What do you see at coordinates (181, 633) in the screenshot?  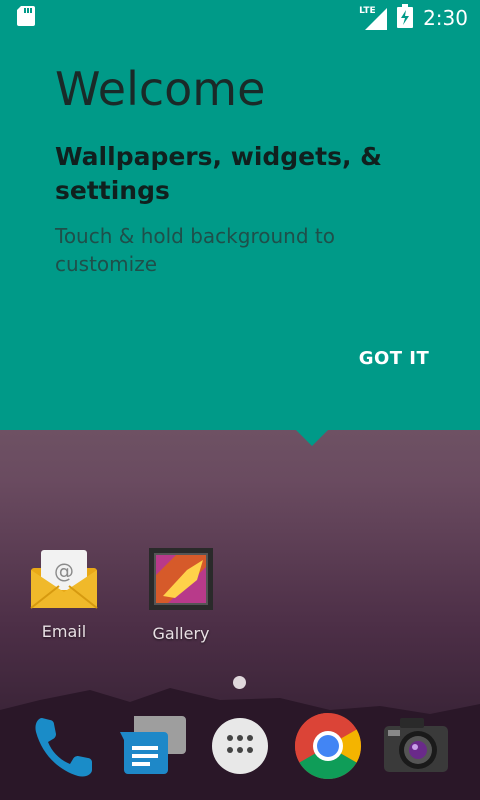 I see `app-label-gallery: Gallery` at bounding box center [181, 633].